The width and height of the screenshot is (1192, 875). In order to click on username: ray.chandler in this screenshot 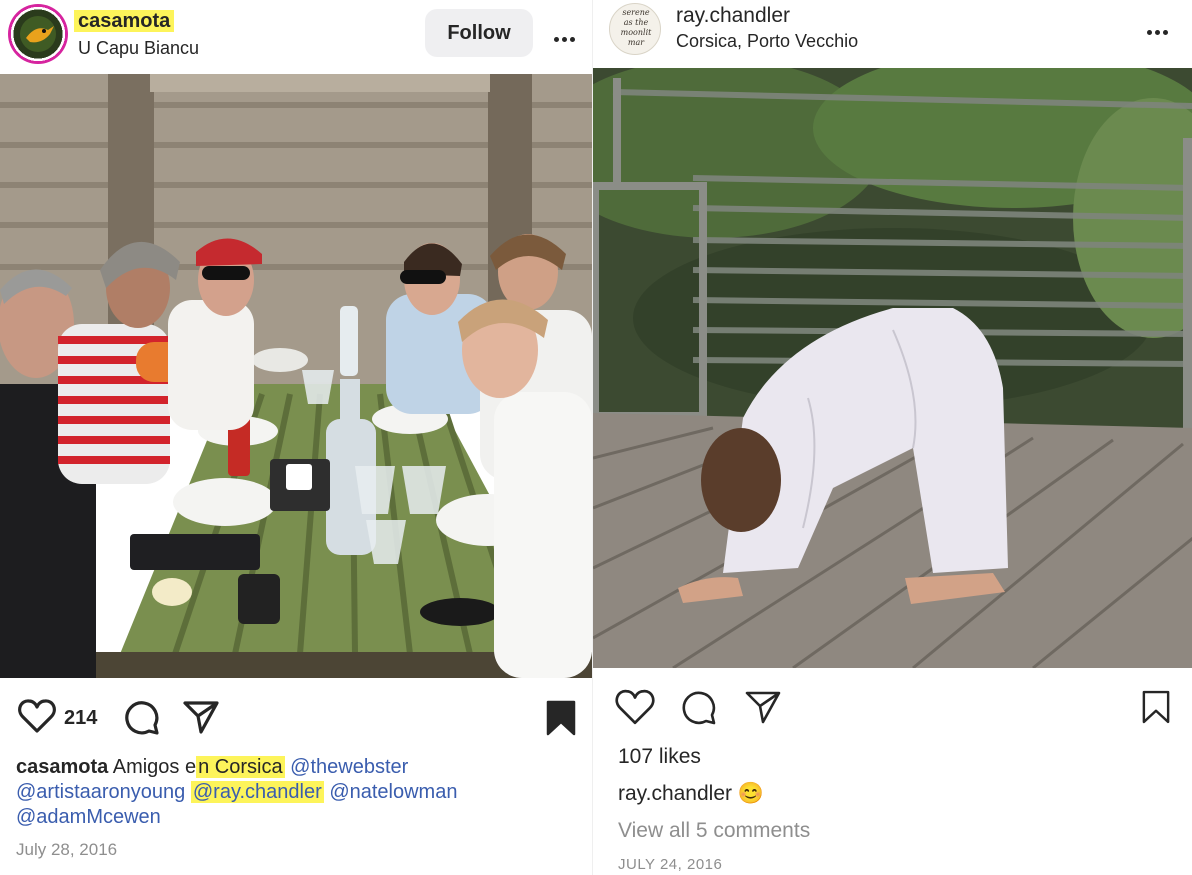, I will do `click(733, 16)`.